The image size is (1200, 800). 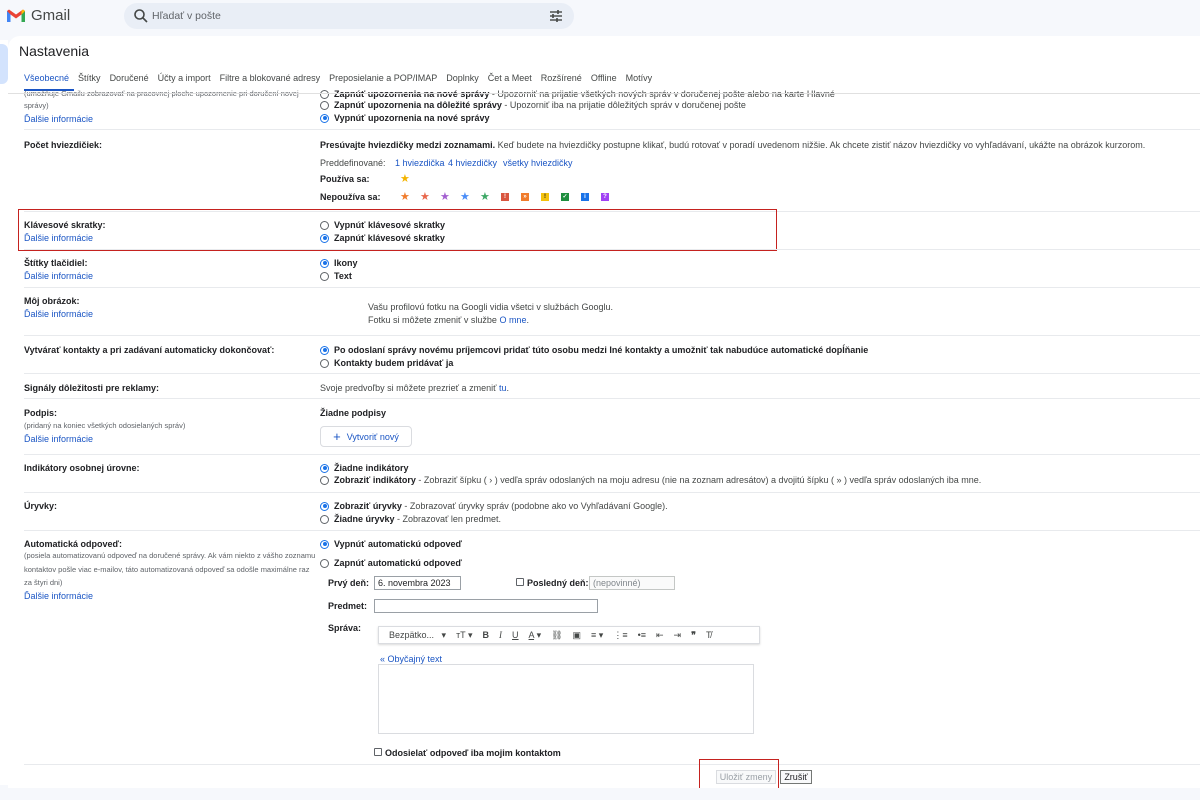 I want to click on stars-label: Počet hviezdičiek:, so click(x=63, y=145).